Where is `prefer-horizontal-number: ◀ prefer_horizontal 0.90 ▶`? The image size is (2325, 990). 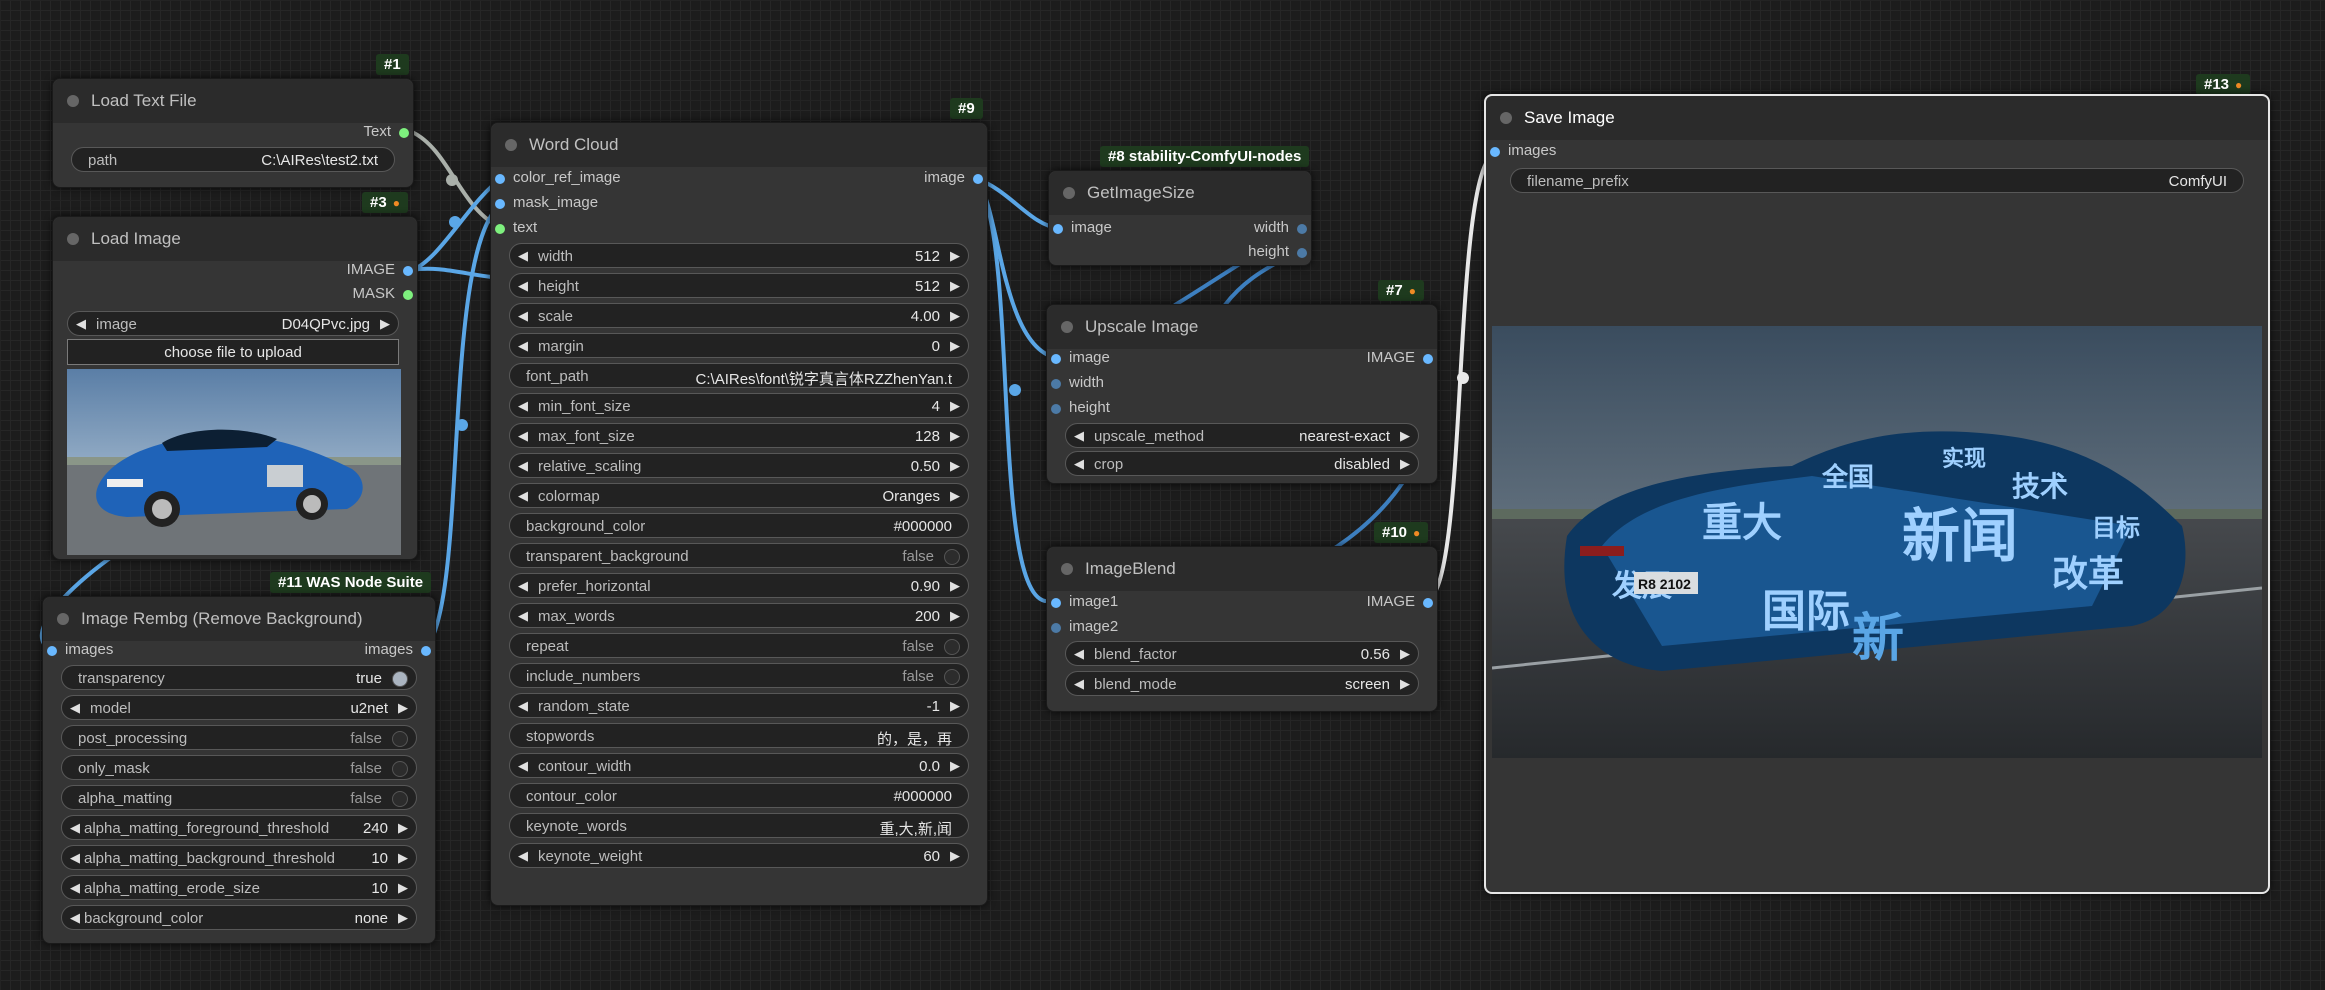 prefer-horizontal-number: ◀ prefer_horizontal 0.90 ▶ is located at coordinates (739, 585).